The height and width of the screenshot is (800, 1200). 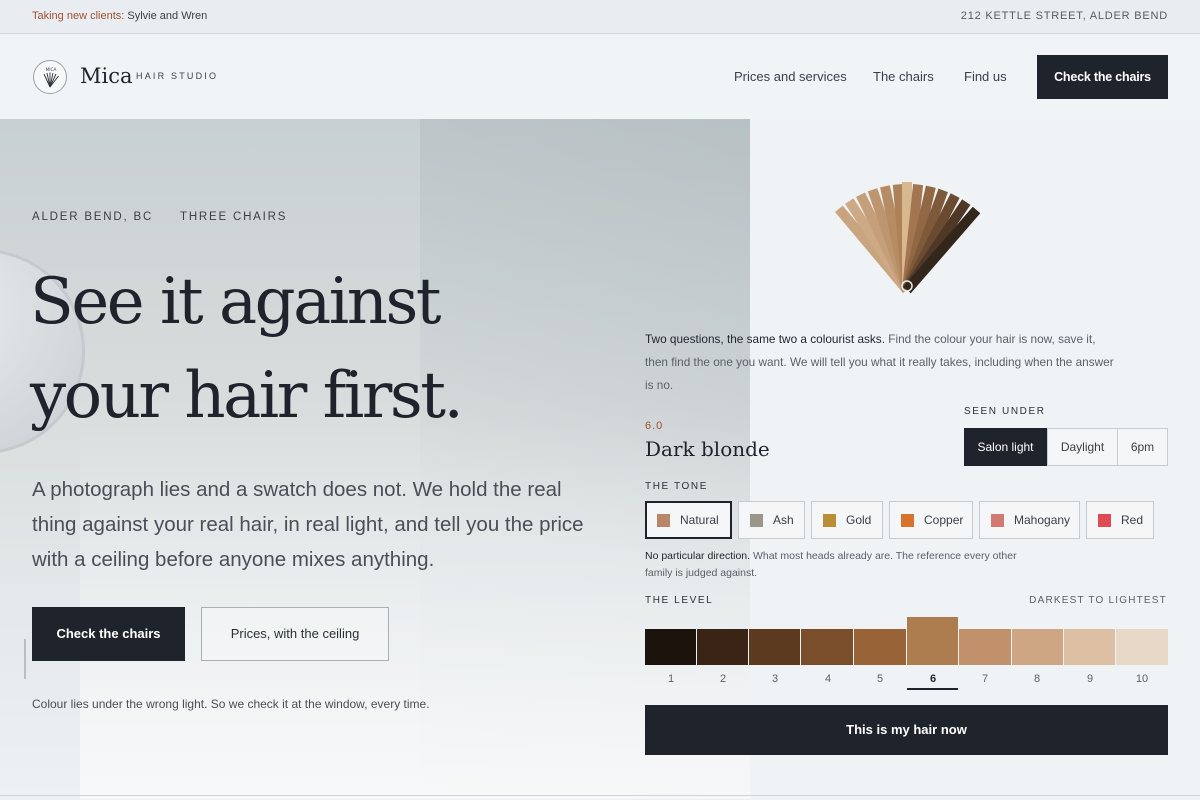 What do you see at coordinates (707, 449) in the screenshot?
I see `color-name: Dark blonde` at bounding box center [707, 449].